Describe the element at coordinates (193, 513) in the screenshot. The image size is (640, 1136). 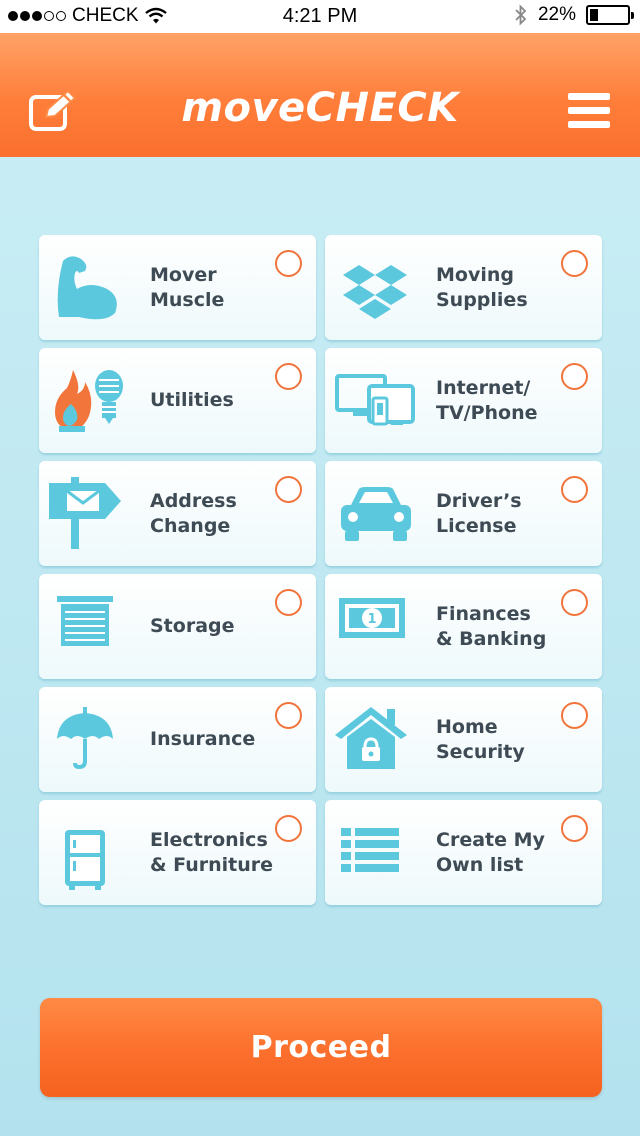
I see `option-label: Address Change` at that location.